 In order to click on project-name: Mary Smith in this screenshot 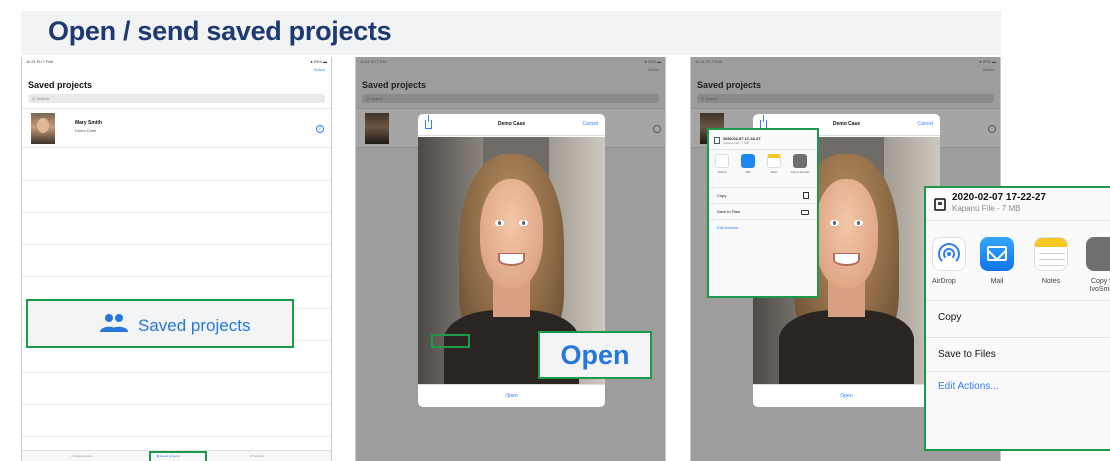, I will do `click(88, 123)`.